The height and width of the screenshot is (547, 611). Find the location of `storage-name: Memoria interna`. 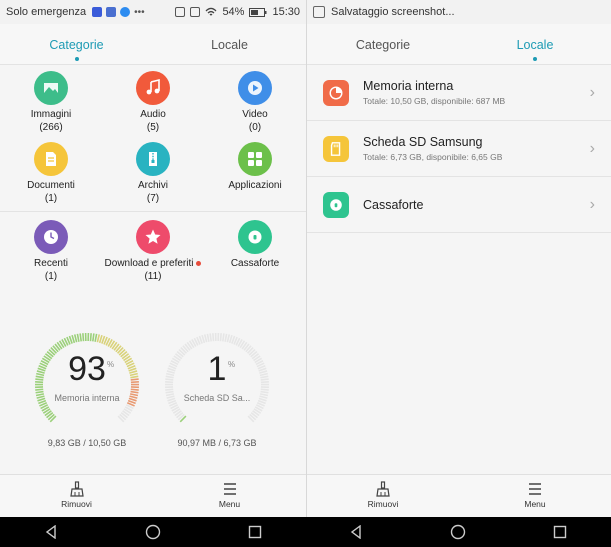

storage-name: Memoria interna is located at coordinates (408, 86).